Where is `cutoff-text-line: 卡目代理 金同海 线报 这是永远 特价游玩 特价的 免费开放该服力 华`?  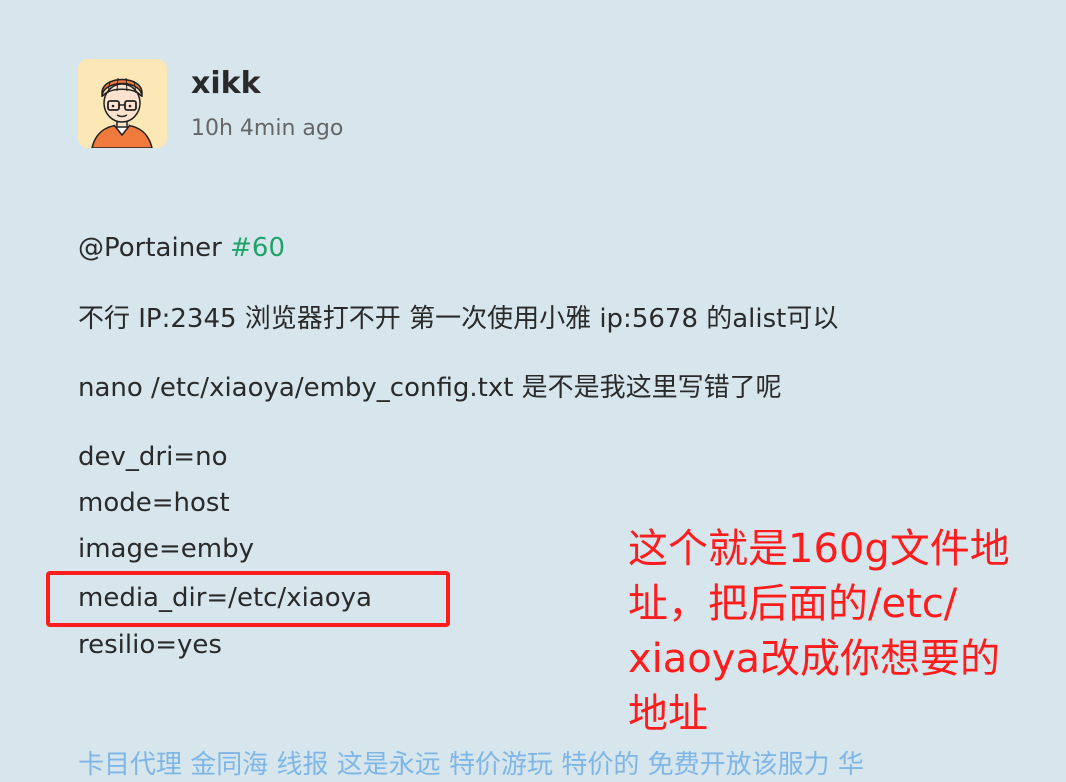 cutoff-text-line: 卡目代理 金同海 线报 这是永远 特价游玩 特价的 免费开放该服力 华 is located at coordinates (471, 765).